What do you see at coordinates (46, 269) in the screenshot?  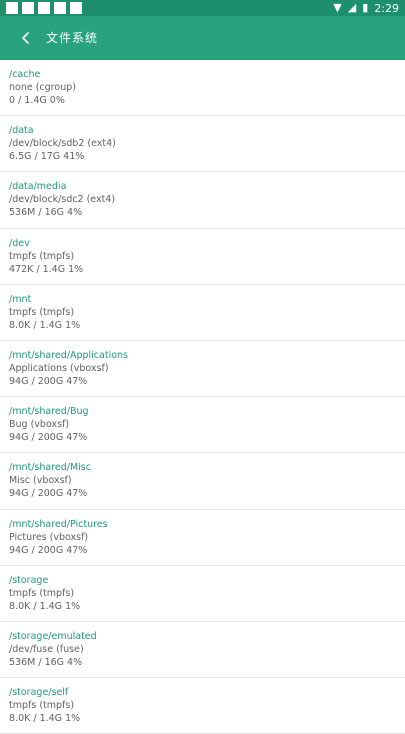 I see `disk-usage: 472K / 1.4G 1%` at bounding box center [46, 269].